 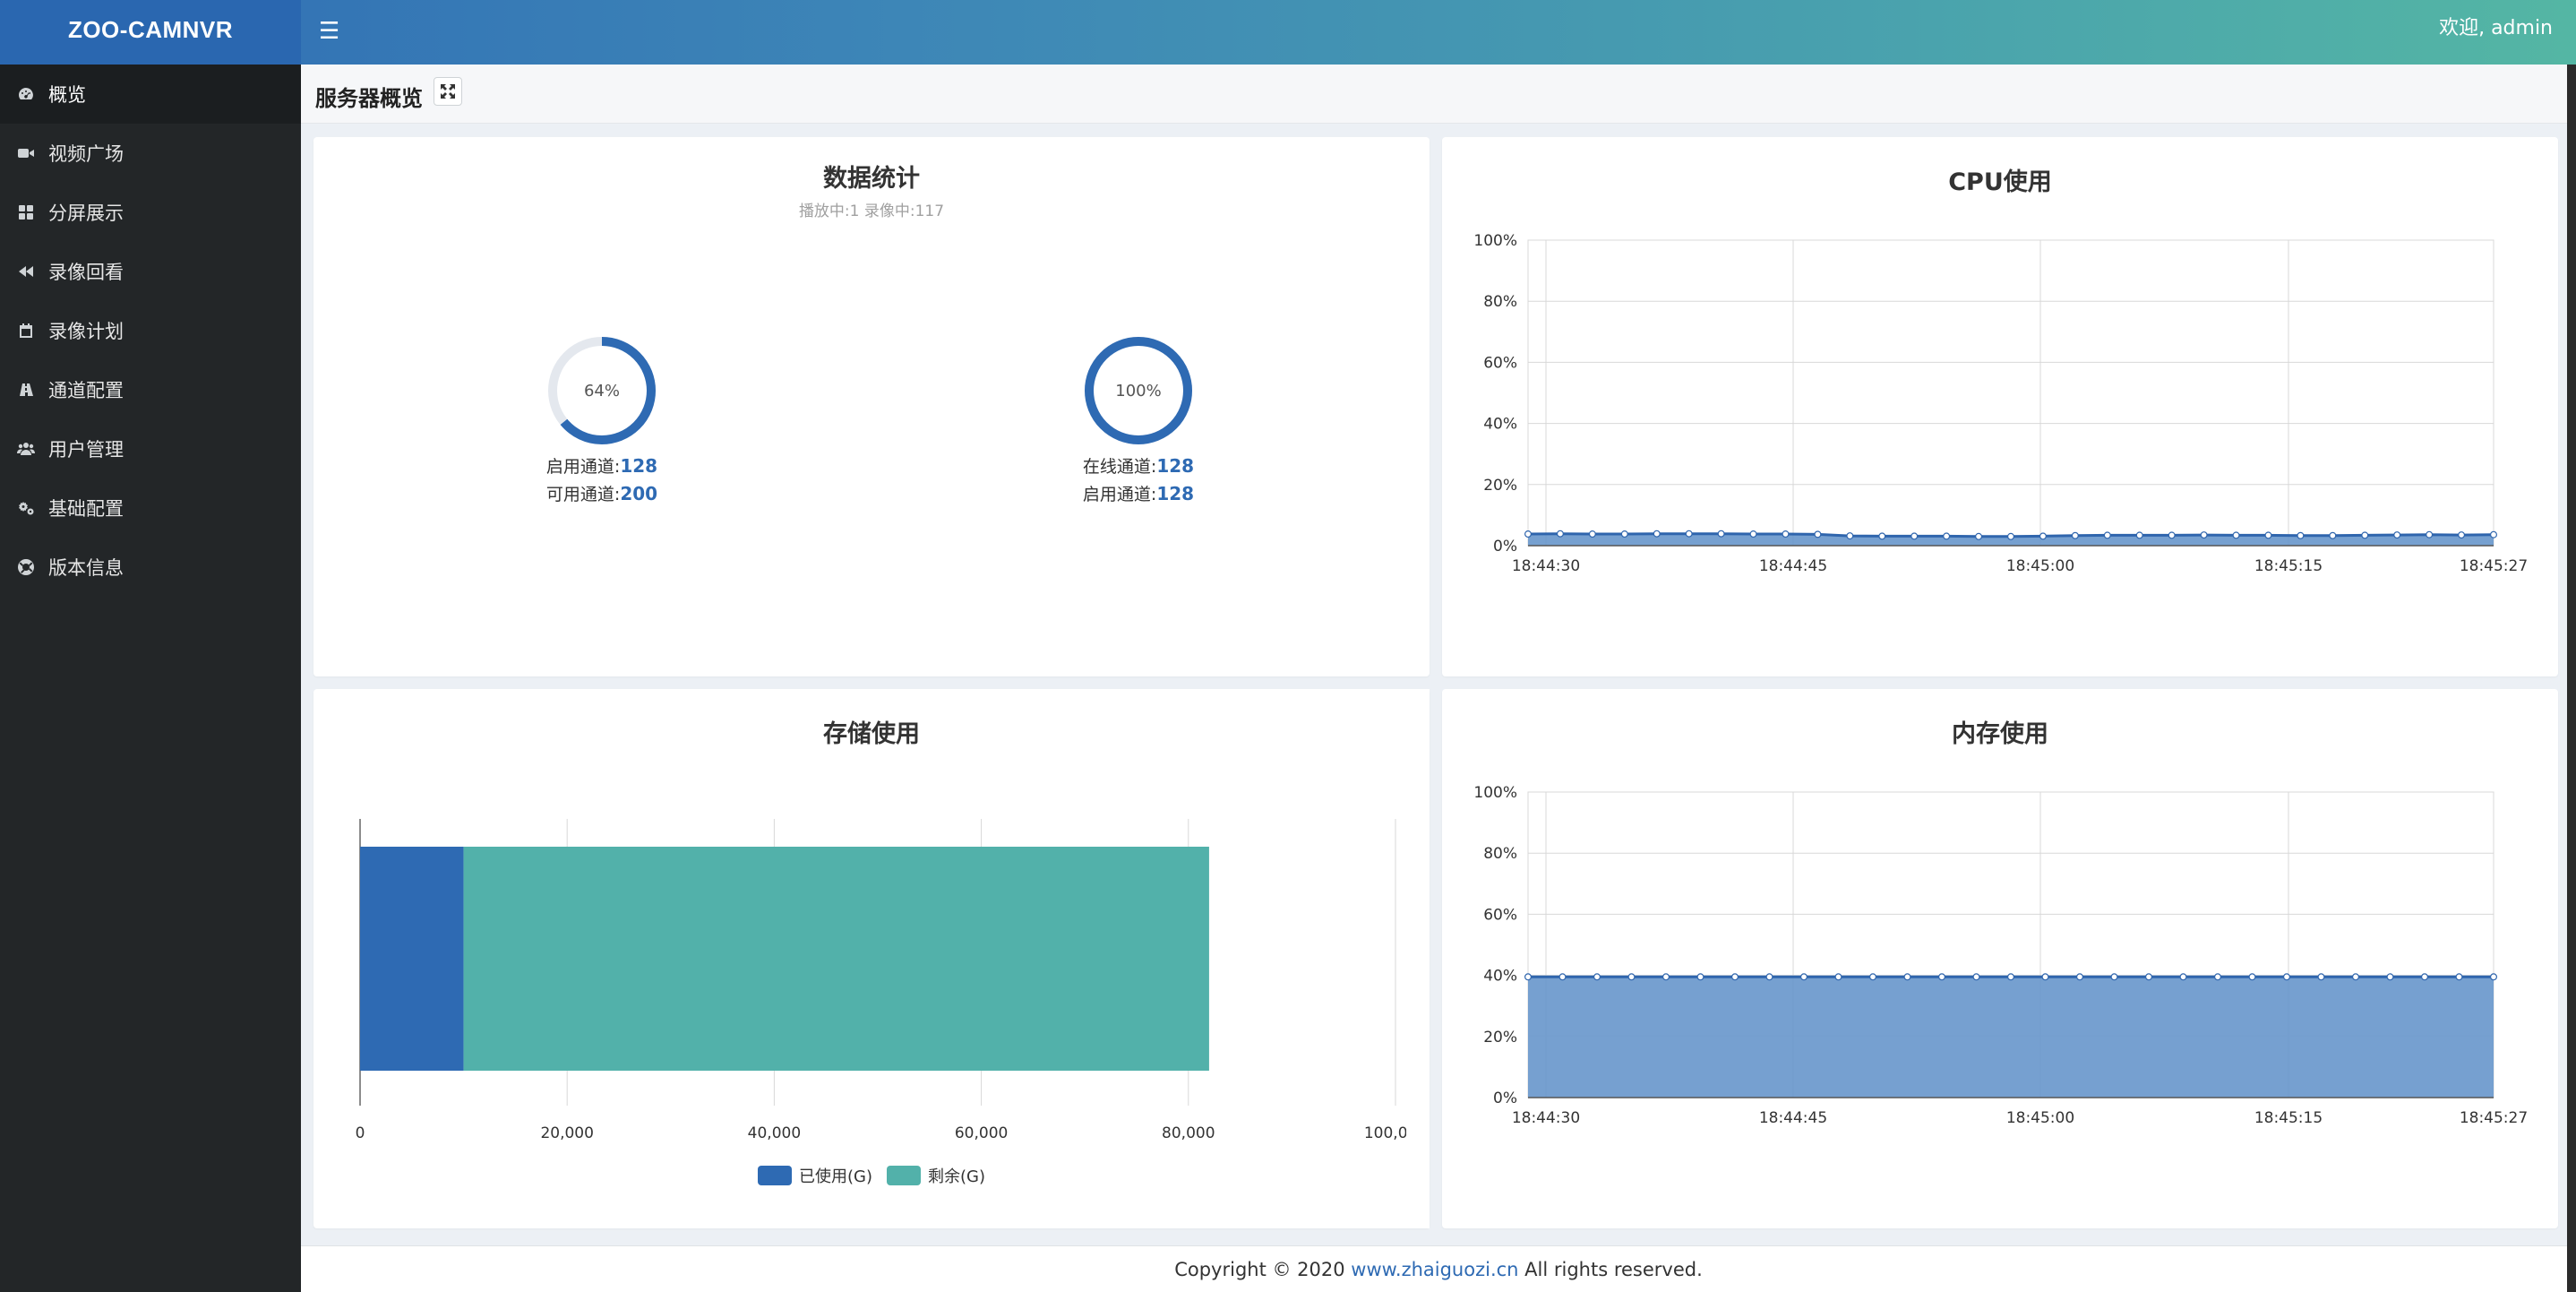 What do you see at coordinates (150, 32) in the screenshot?
I see `app-logo: ZOO-CAMNVR` at bounding box center [150, 32].